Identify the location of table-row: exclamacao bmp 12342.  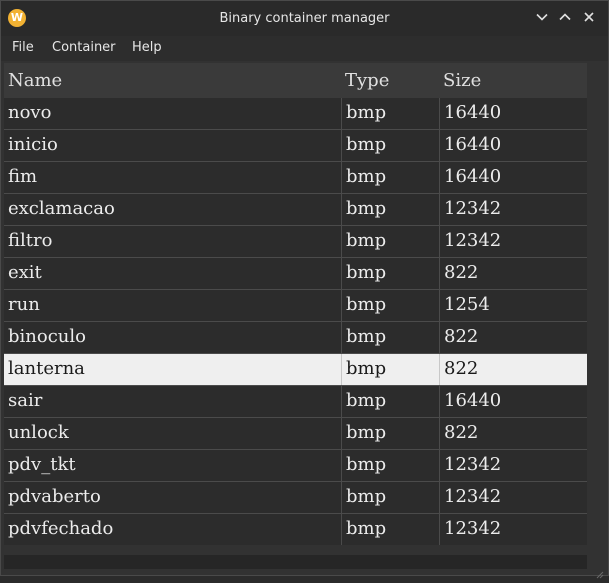
(295, 210).